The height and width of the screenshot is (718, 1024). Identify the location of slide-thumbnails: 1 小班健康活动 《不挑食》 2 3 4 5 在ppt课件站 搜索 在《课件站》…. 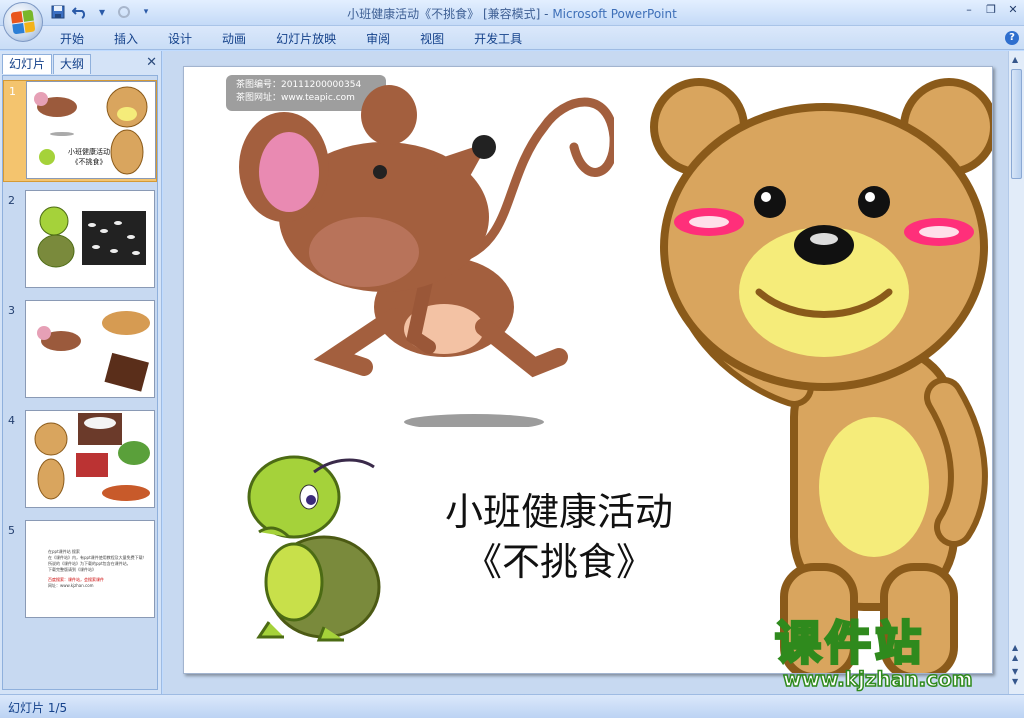
(80, 382).